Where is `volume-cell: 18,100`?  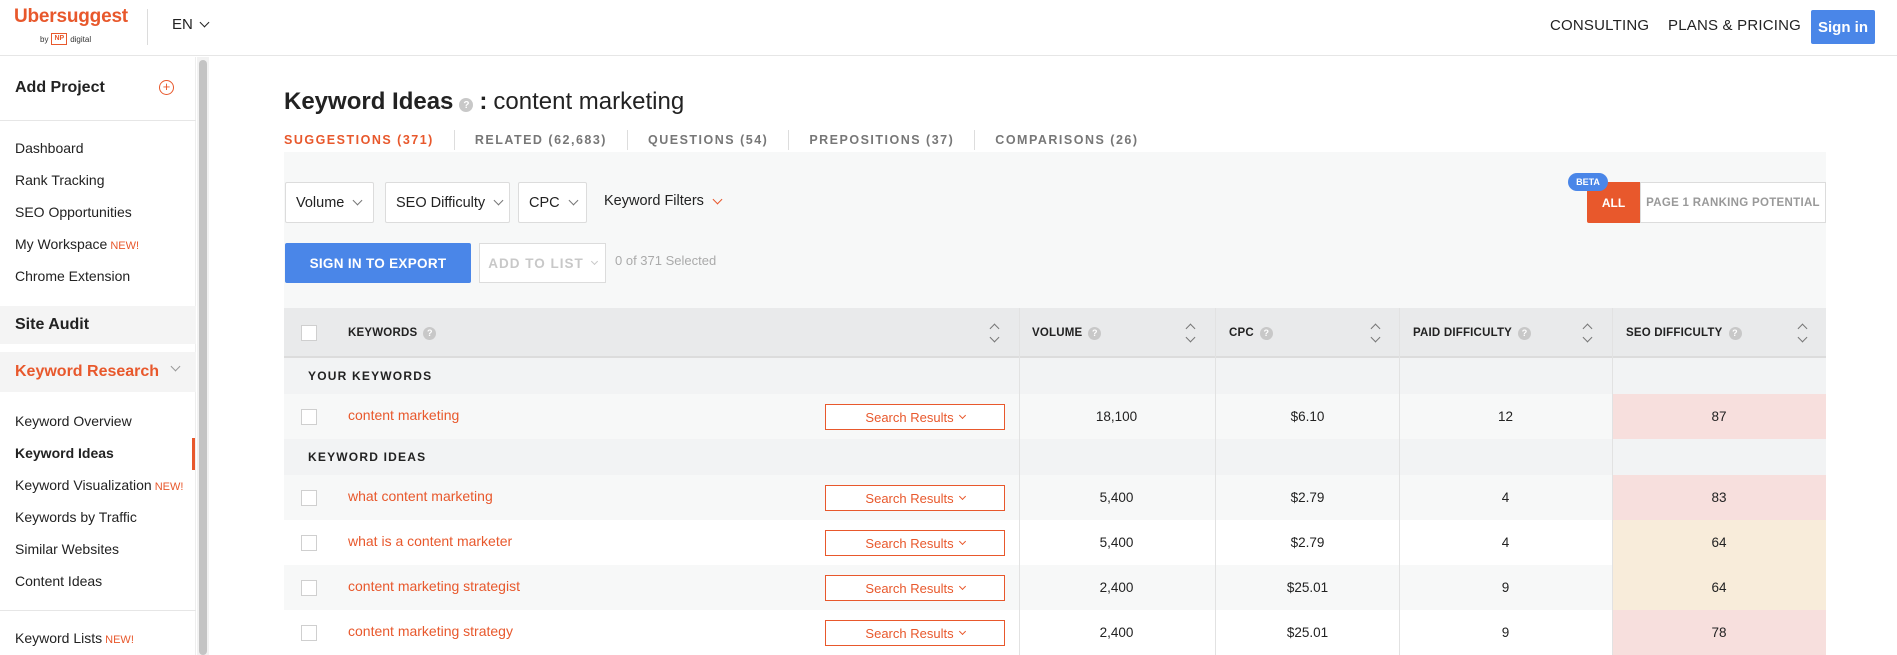 volume-cell: 18,100 is located at coordinates (1116, 416).